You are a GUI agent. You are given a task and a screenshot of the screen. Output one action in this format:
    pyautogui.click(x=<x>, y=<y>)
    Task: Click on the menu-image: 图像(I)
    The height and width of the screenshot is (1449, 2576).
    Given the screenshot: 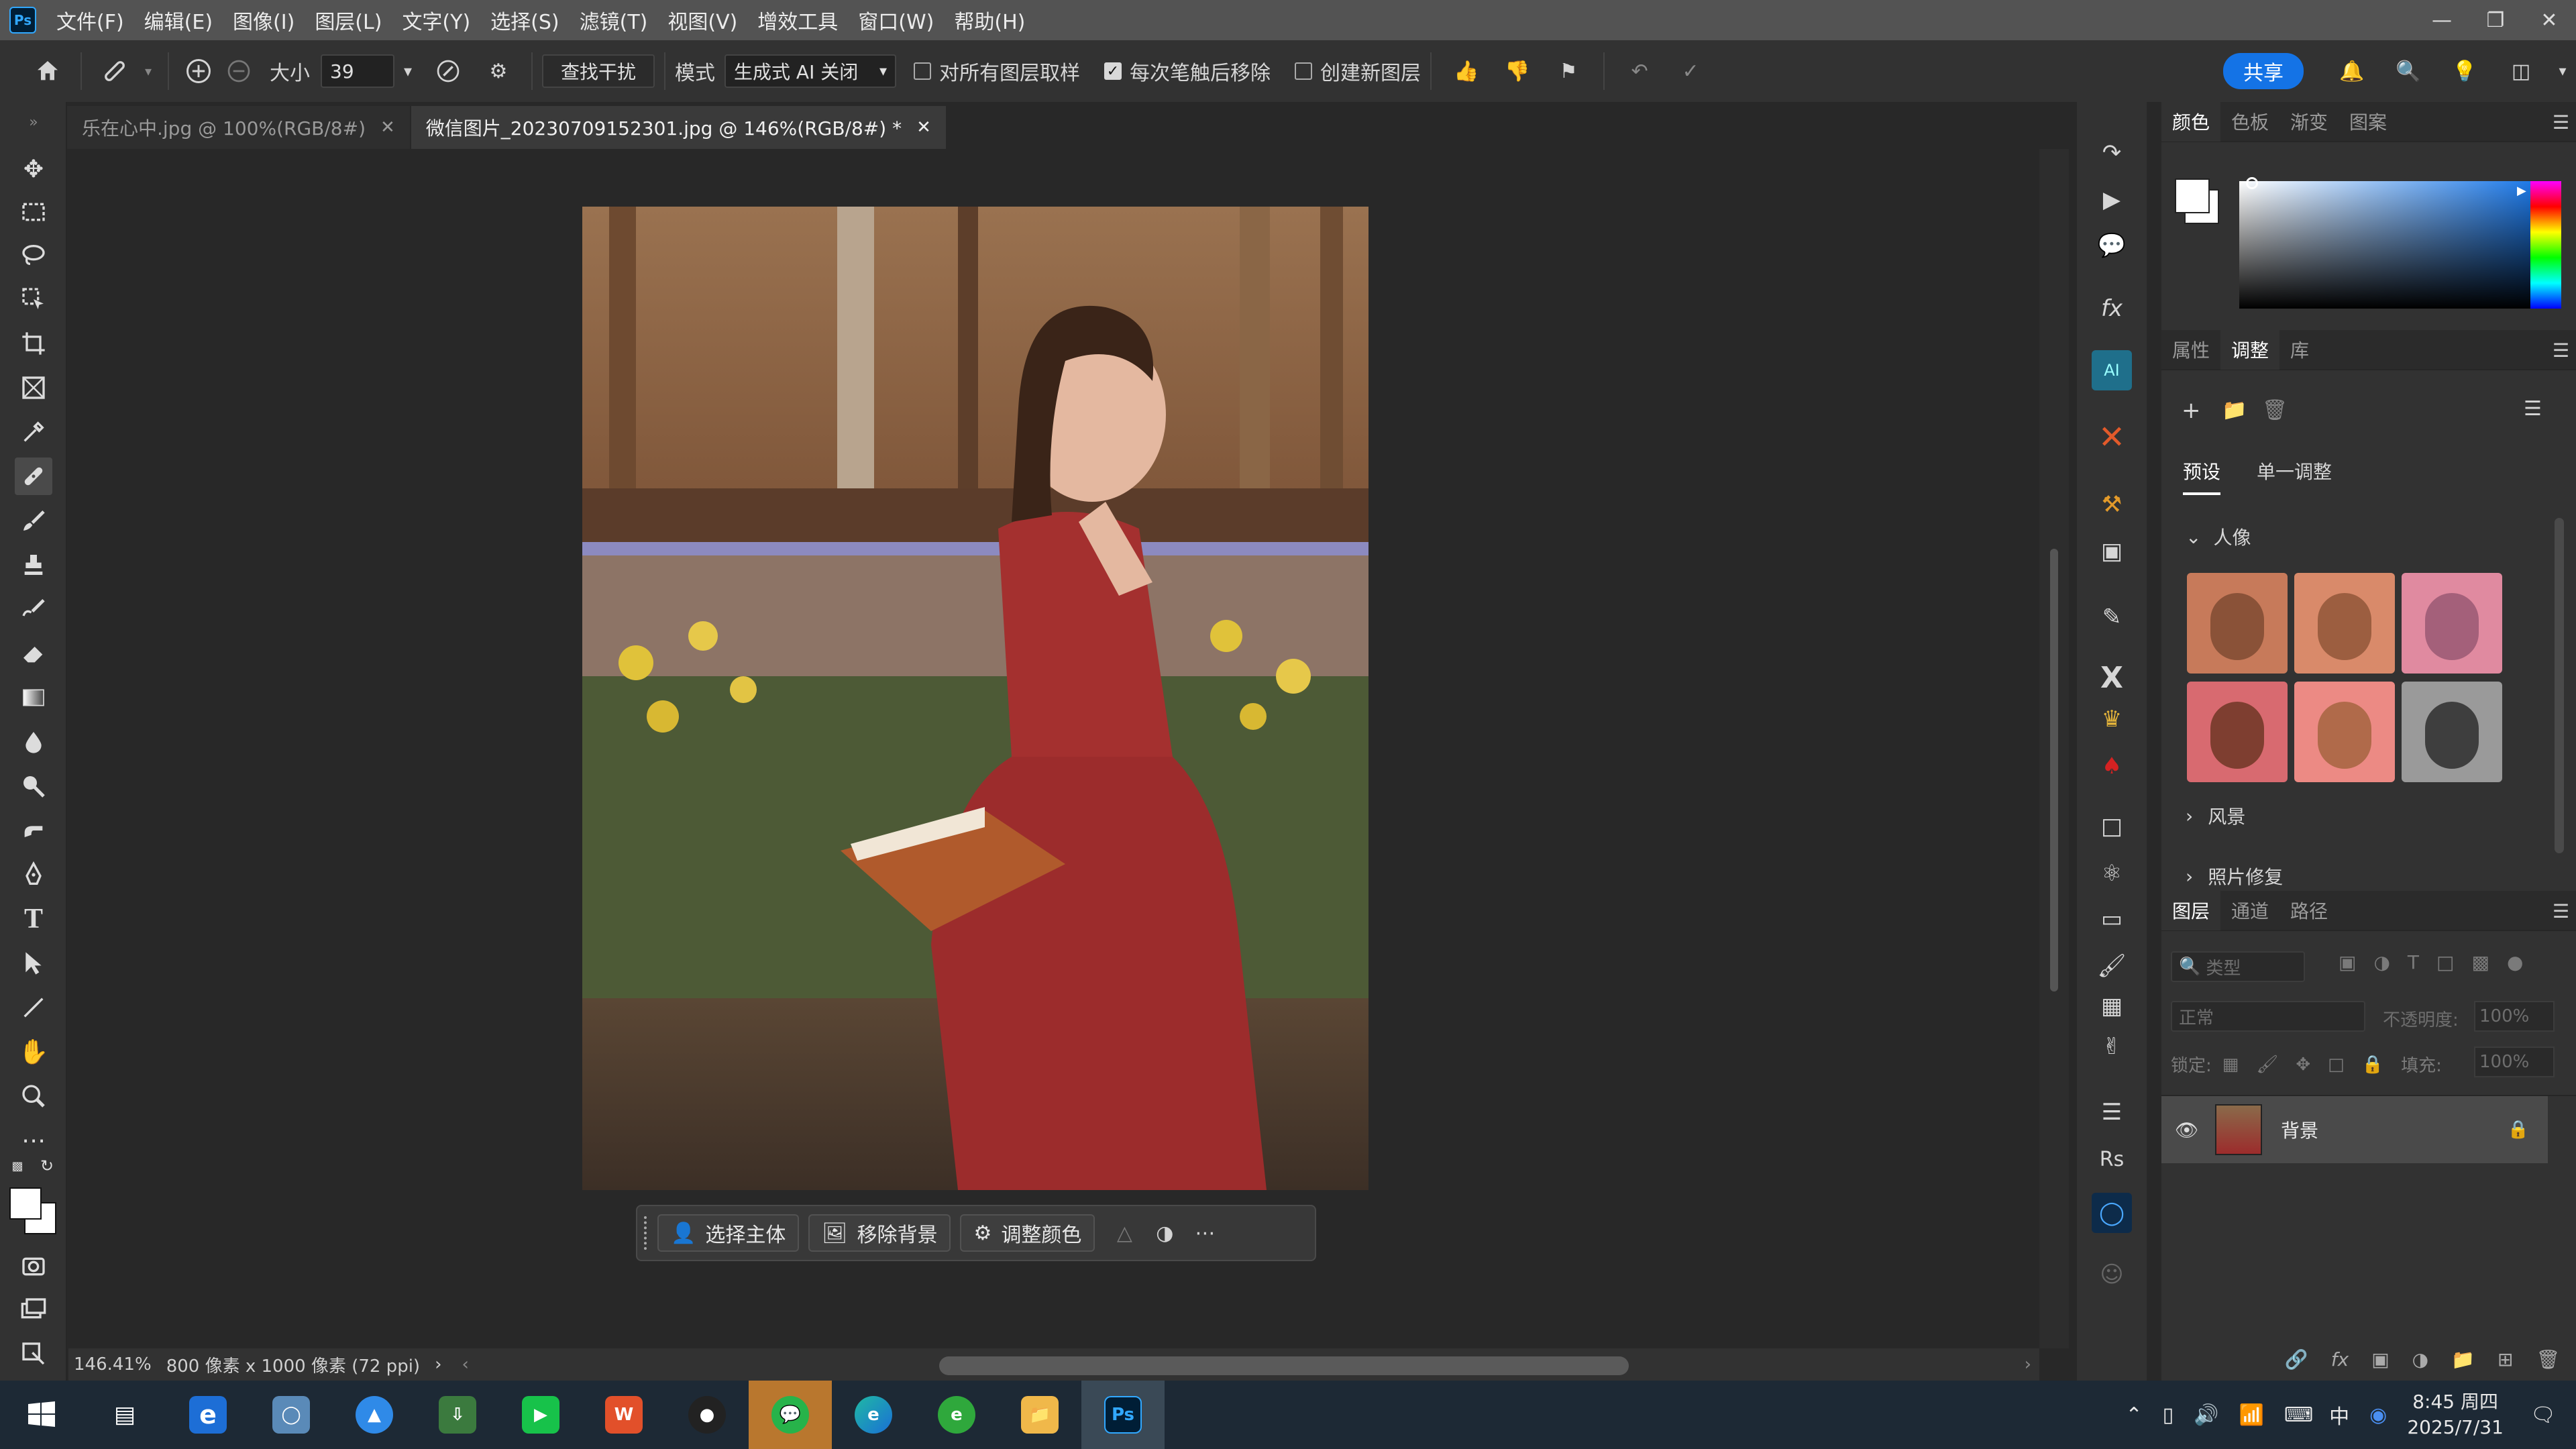 What is the action you would take?
    pyautogui.click(x=263, y=20)
    